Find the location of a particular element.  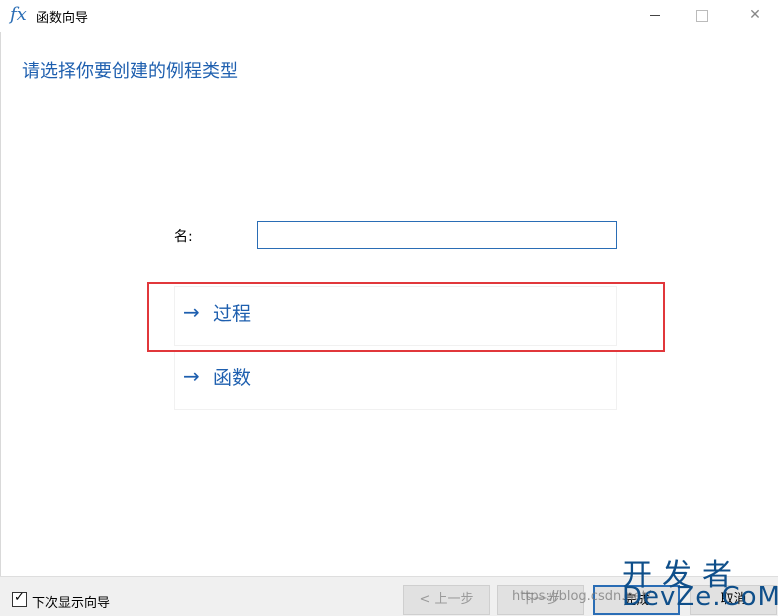

checkmark-icon: ✓ is located at coordinates (19, 597).